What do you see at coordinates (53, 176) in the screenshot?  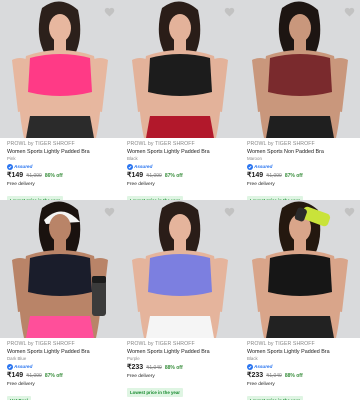 I see `discount-percent: 86% off` at bounding box center [53, 176].